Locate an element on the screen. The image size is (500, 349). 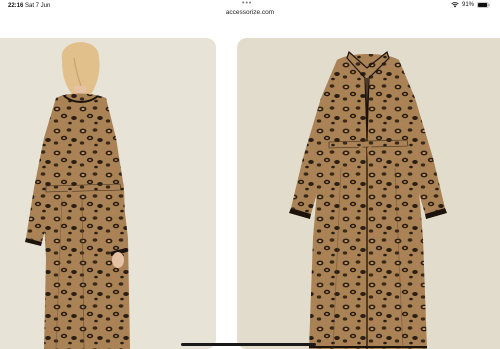
status-indicators: 91% is located at coordinates (470, 5).